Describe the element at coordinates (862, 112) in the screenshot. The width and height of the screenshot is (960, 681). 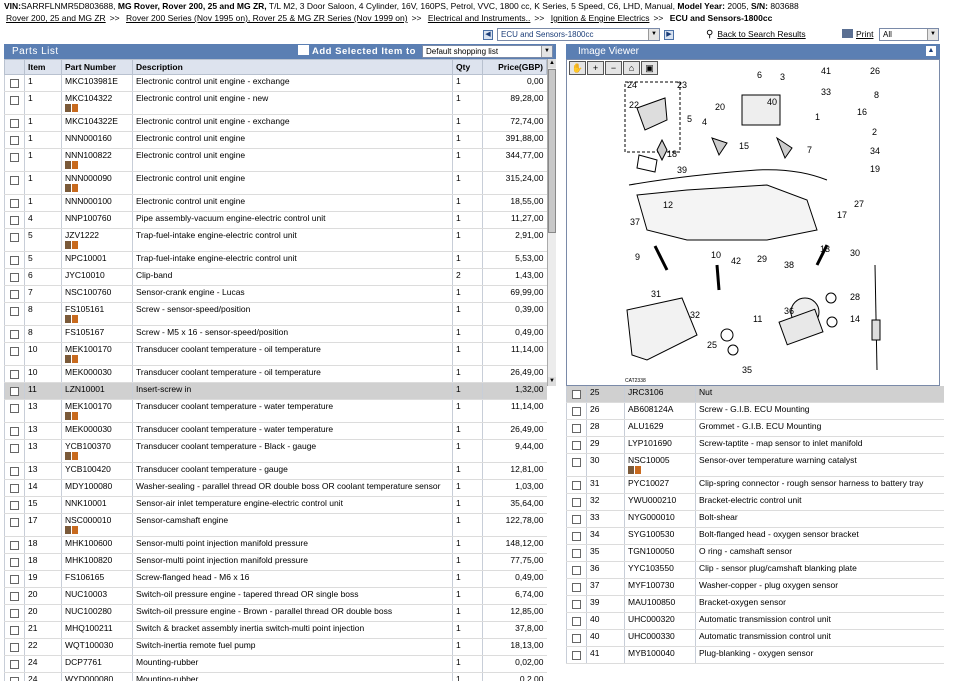
I see `callout-label: 16` at that location.